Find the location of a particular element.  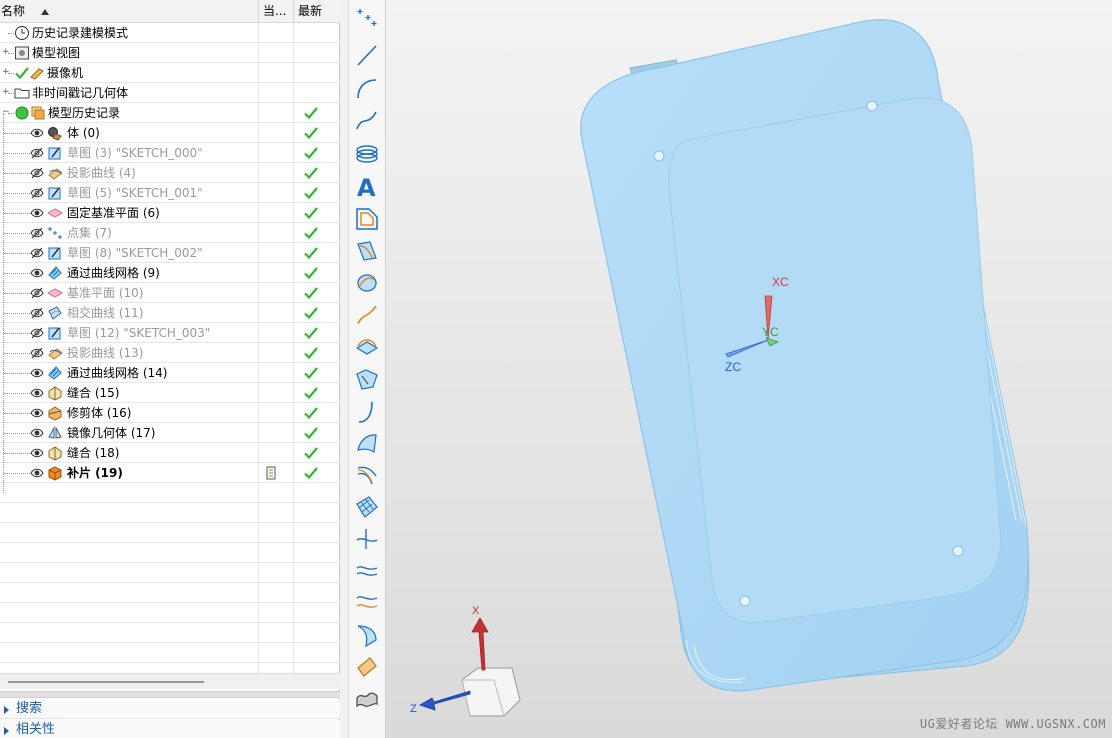

through-curves-icon is located at coordinates (367, 507).